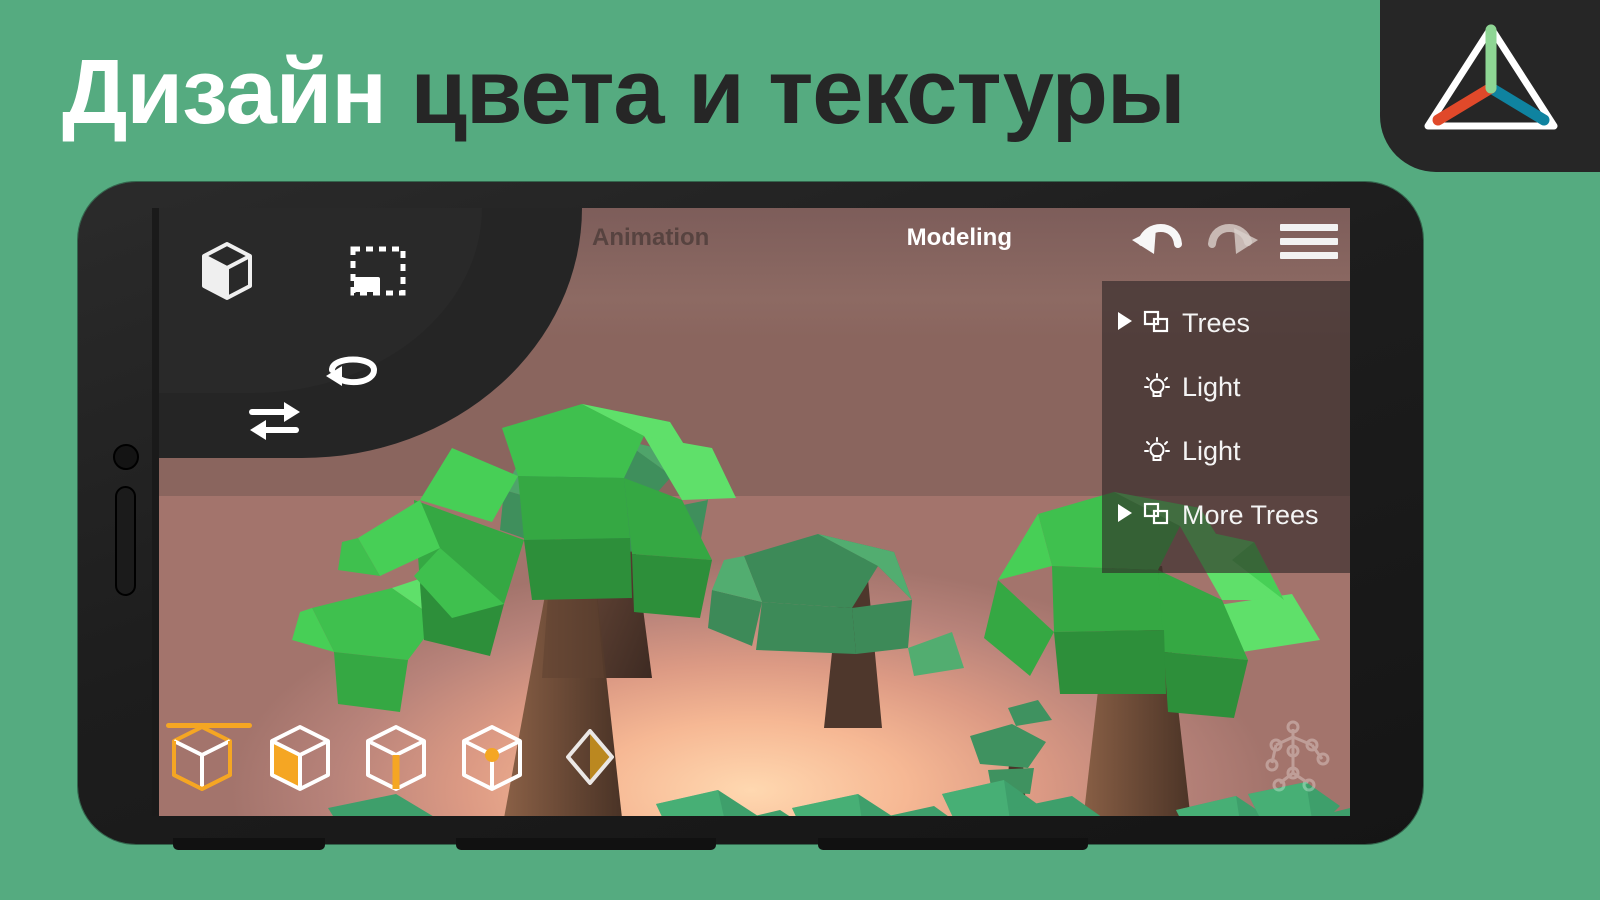 The image size is (1600, 900). I want to click on top-right-controls, so click(1233, 241).